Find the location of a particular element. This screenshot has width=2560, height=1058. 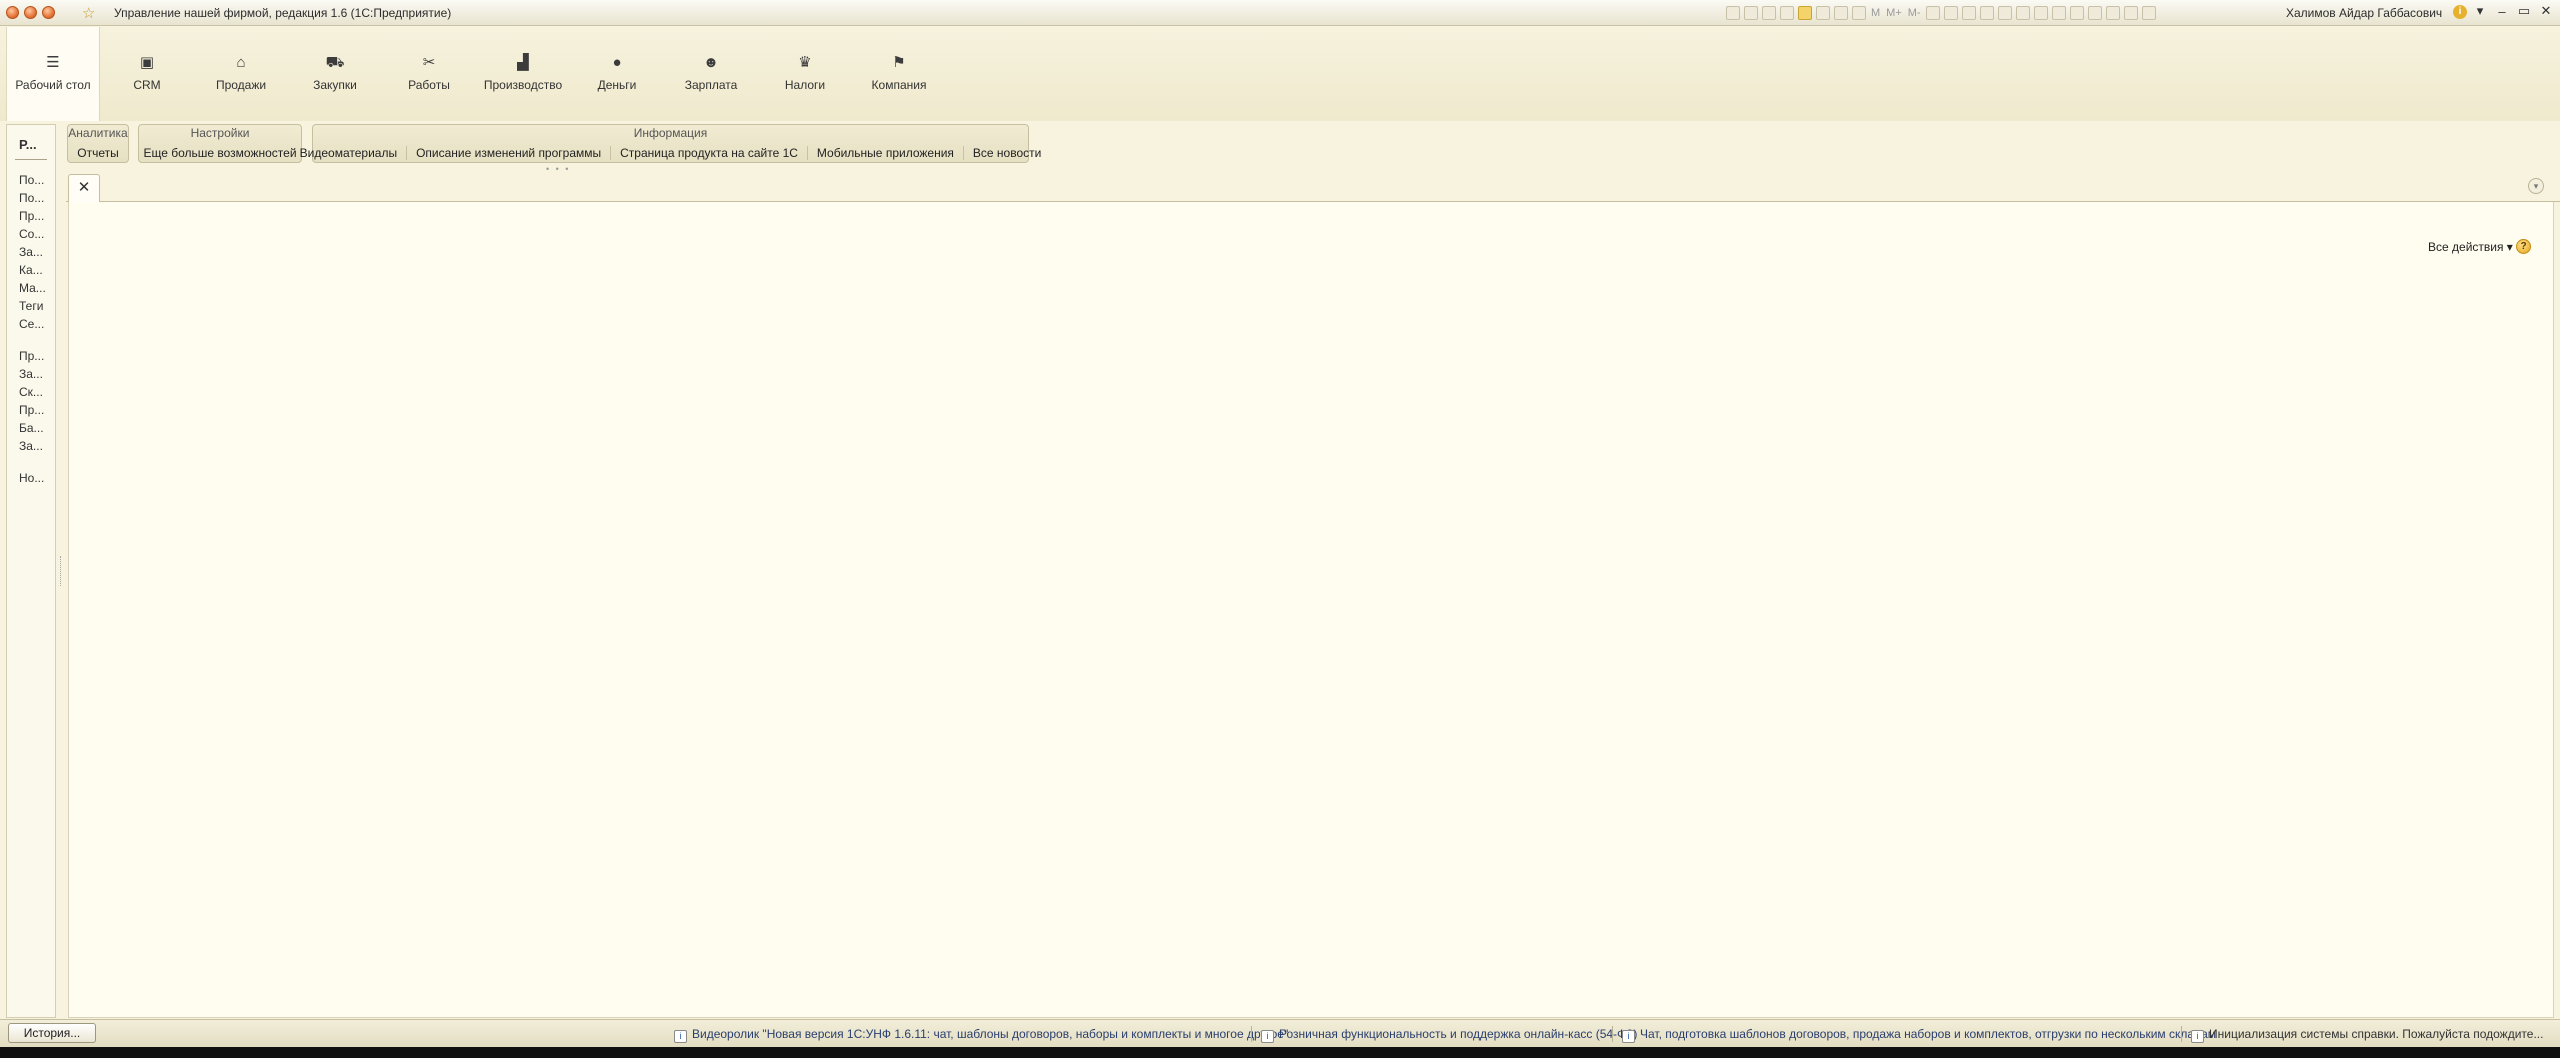

toolbar-pin-icon is located at coordinates (2148, 13).